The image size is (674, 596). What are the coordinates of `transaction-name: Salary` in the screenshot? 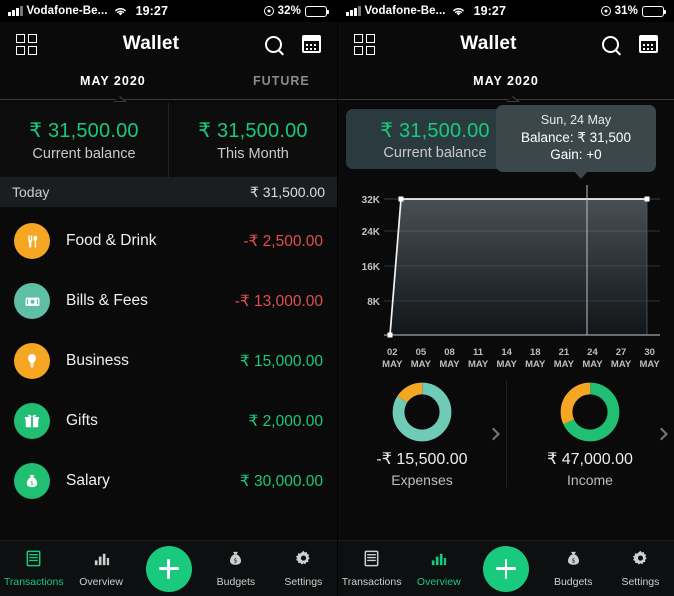 It's located at (88, 480).